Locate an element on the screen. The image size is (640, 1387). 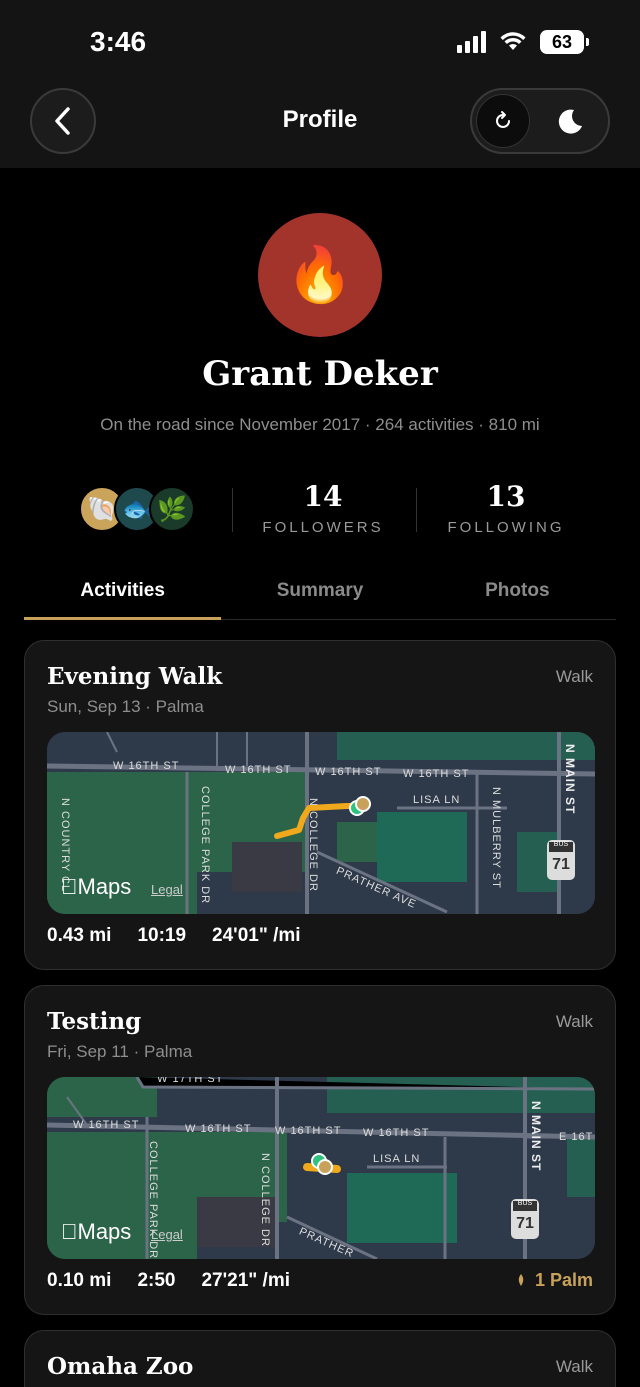
moon-icon is located at coordinates (570, 121).